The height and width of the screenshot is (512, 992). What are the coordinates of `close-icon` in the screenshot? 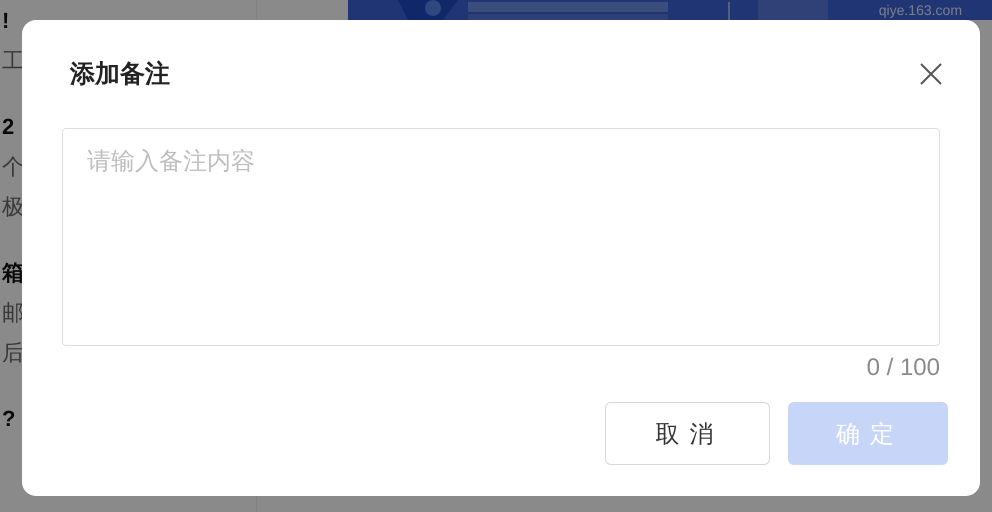 It's located at (931, 74).